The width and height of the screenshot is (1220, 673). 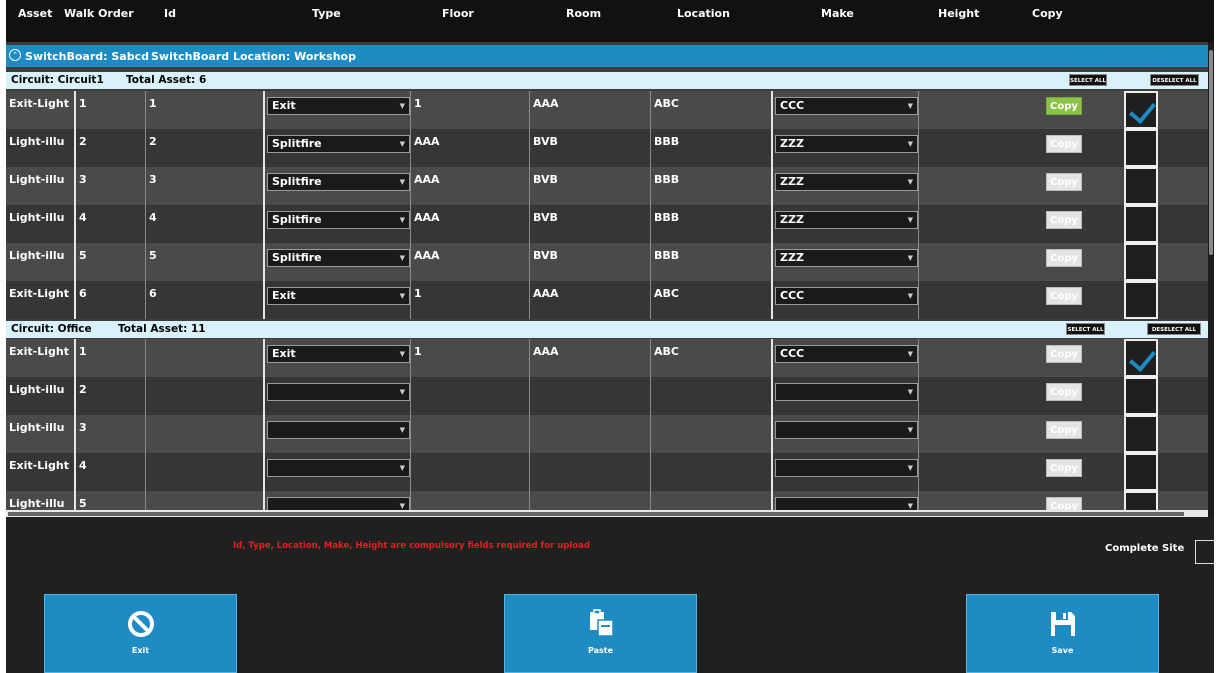 What do you see at coordinates (204, 110) in the screenshot?
I see `id-cell: 1` at bounding box center [204, 110].